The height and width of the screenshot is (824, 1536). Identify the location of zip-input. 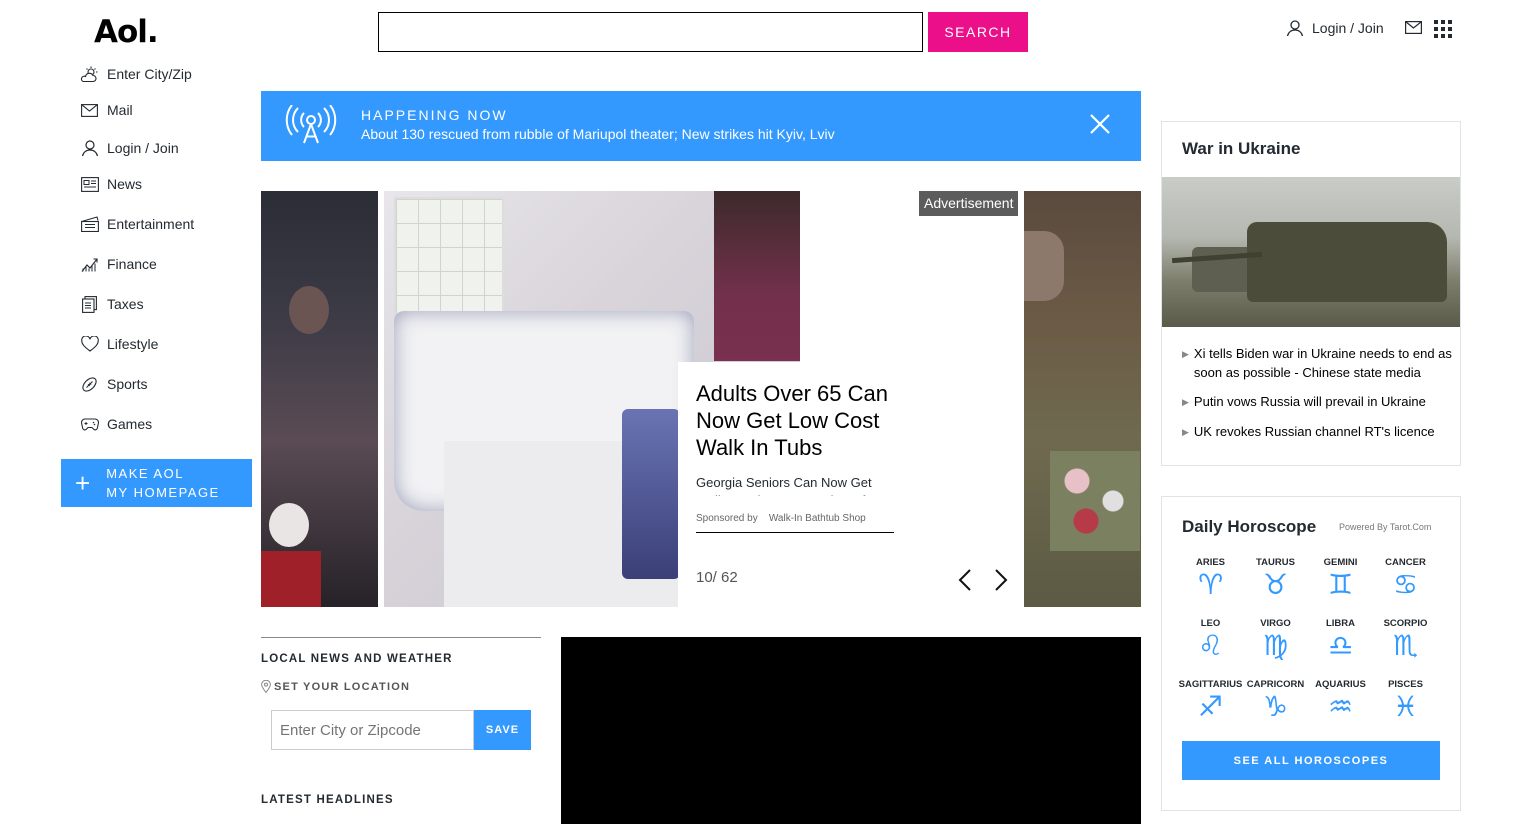
(372, 730).